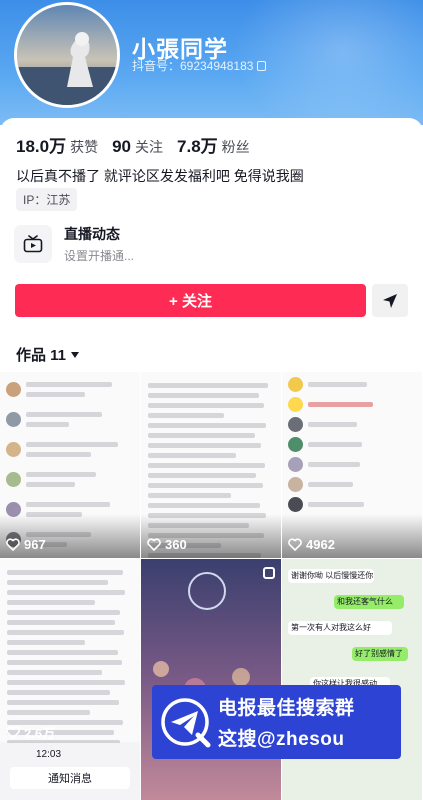 The height and width of the screenshot is (800, 423). I want to click on video-thumbnail: 4962, so click(352, 465).